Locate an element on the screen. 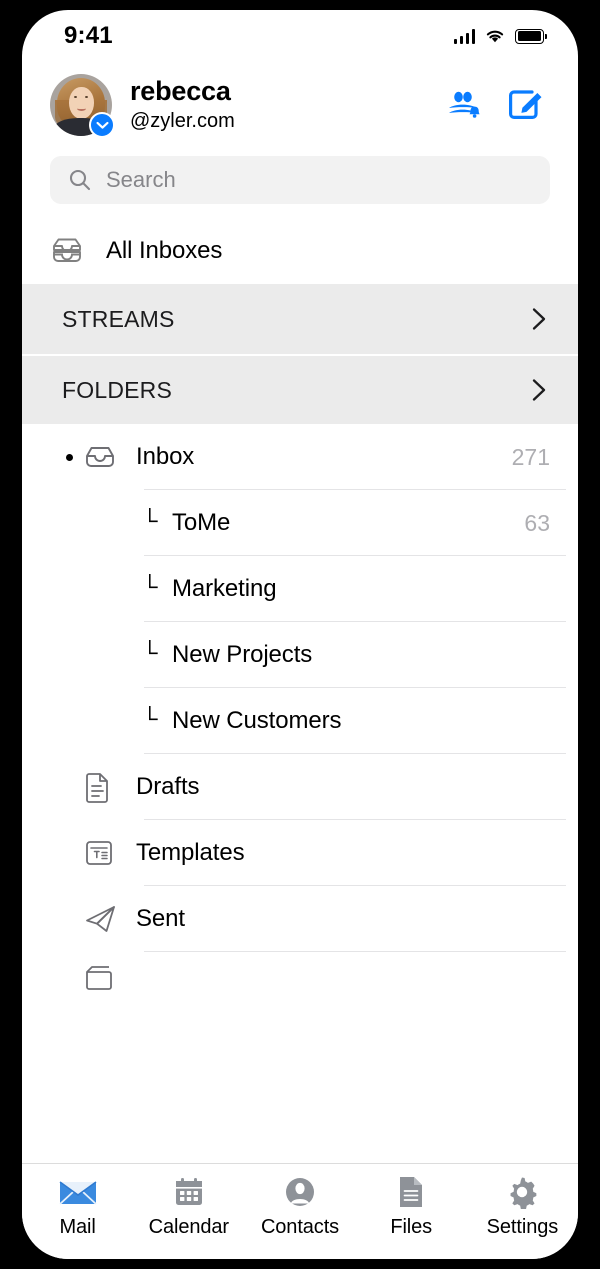  tab-label: Contacts is located at coordinates (300, 1226).